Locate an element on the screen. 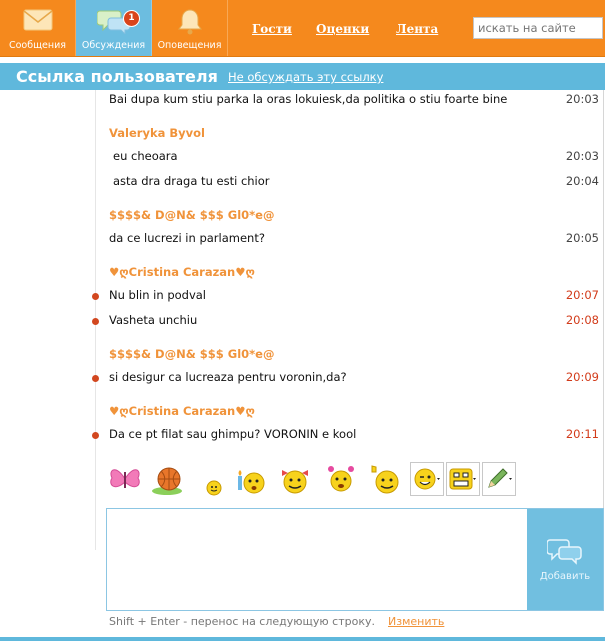  grin-smiley-dropdown-icon is located at coordinates (462, 479).